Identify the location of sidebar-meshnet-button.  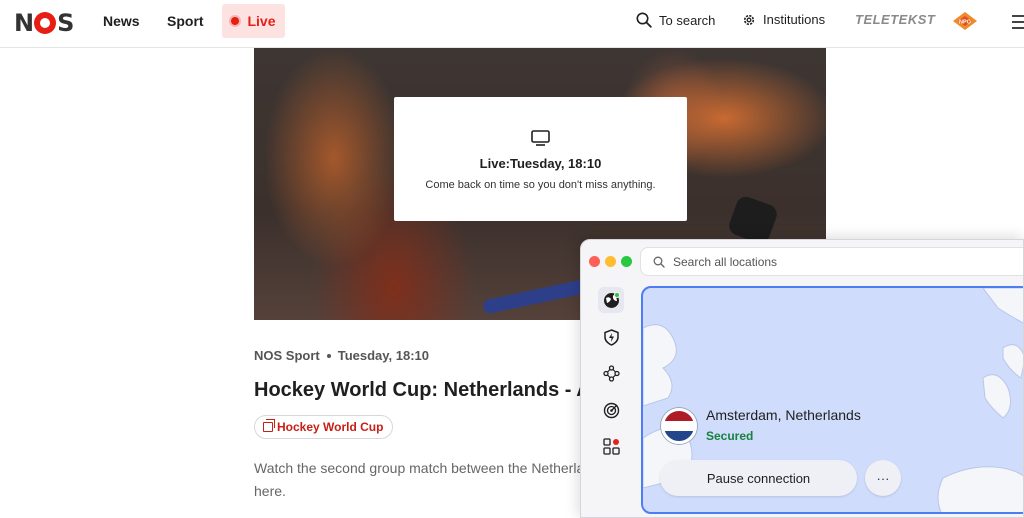
(611, 373).